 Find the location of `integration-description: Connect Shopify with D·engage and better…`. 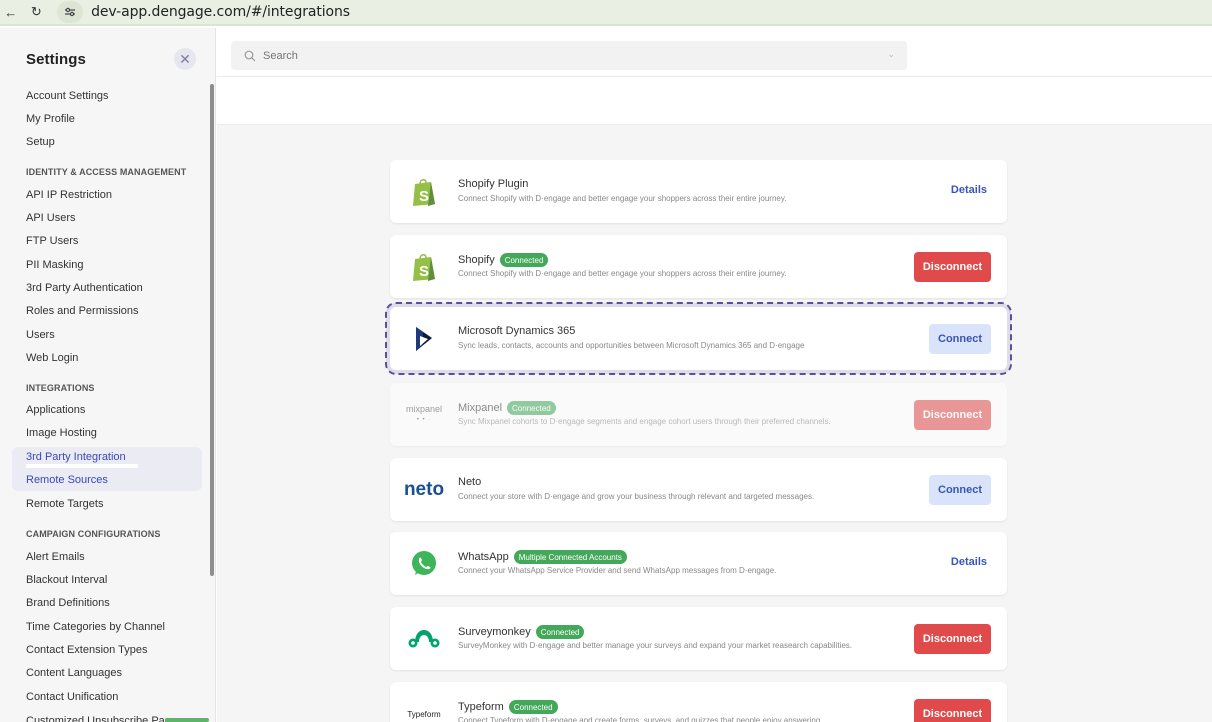

integration-description: Connect Shopify with D·engage and better… is located at coordinates (622, 198).